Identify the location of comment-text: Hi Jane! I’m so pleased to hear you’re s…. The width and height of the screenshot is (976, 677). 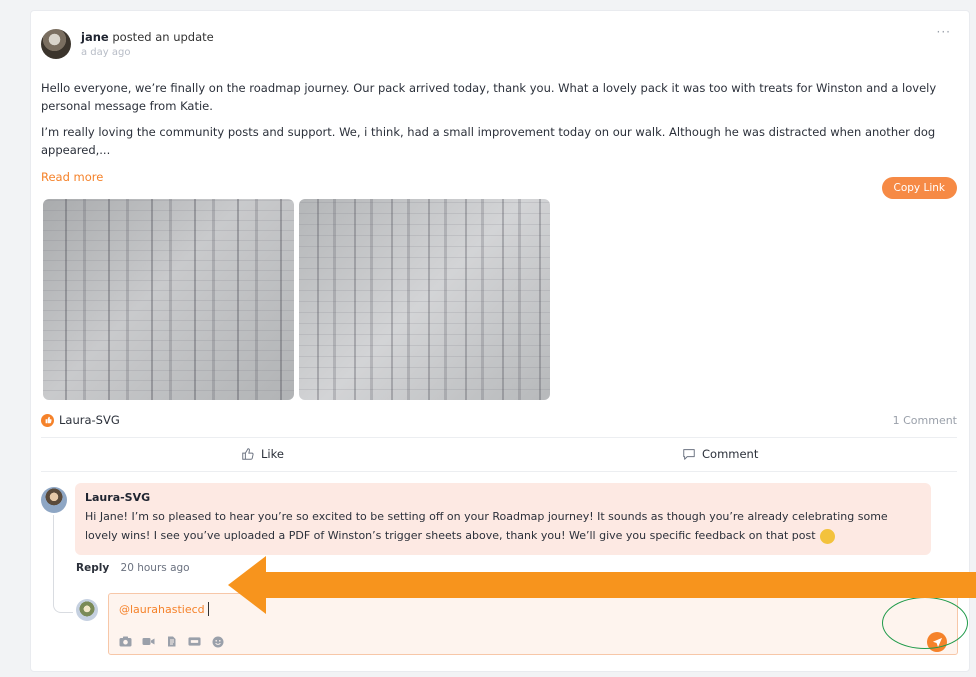
(486, 526).